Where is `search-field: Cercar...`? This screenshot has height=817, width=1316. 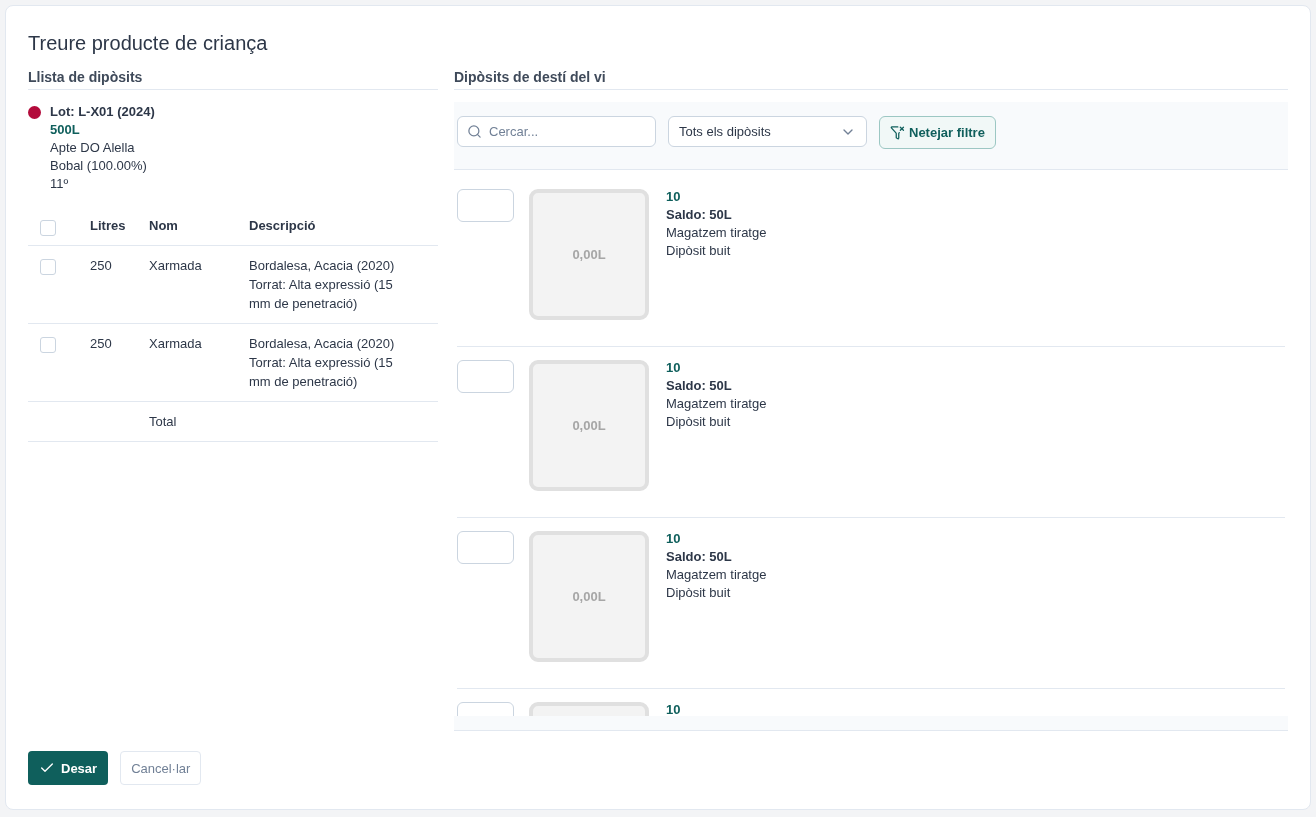
search-field: Cercar... is located at coordinates (556, 131).